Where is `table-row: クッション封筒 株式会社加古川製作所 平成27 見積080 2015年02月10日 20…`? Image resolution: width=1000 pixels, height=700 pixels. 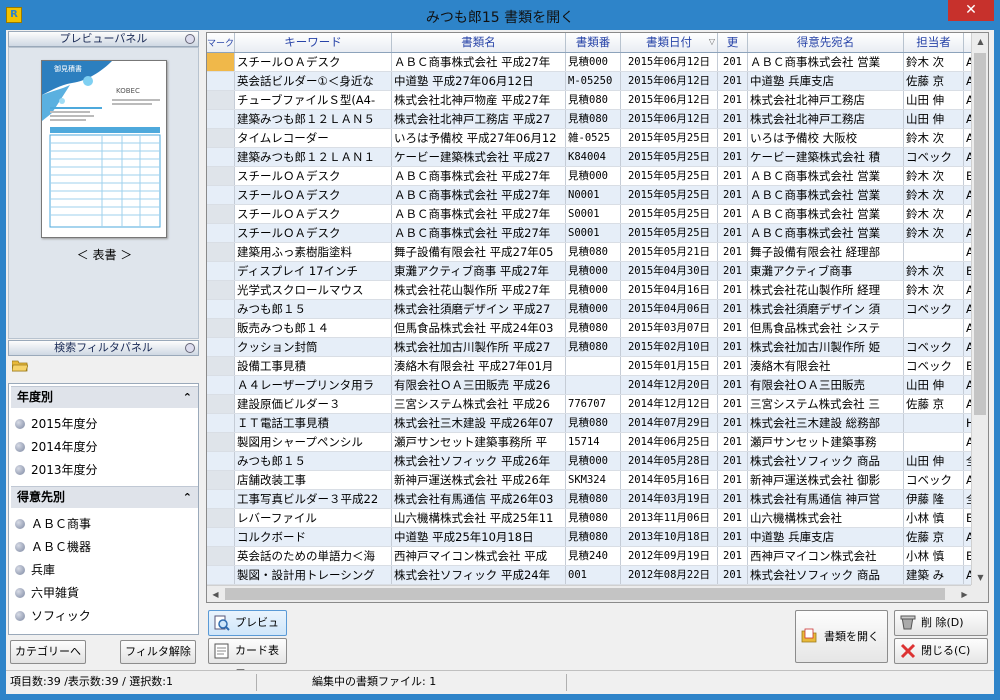 table-row: クッション封筒 株式会社加古川製作所 平成27 見積080 2015年02月10日 20… is located at coordinates (596, 347).